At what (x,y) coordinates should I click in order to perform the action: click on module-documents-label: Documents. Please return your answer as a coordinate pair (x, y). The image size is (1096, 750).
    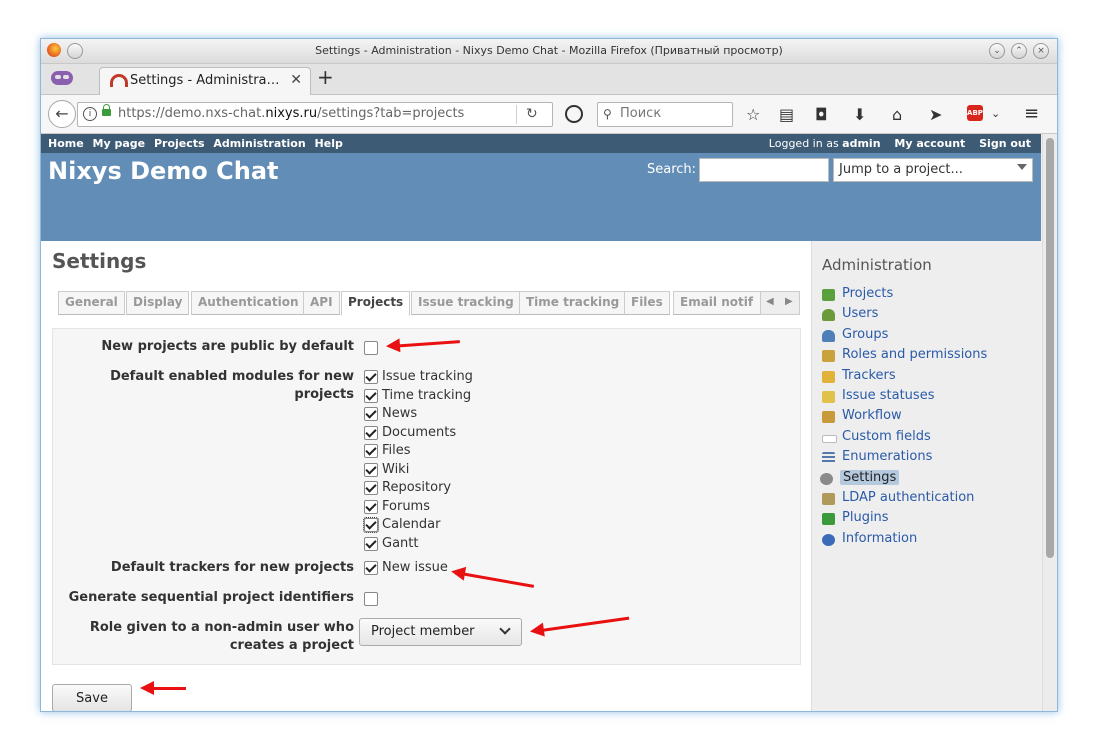
    Looking at the image, I should click on (419, 432).